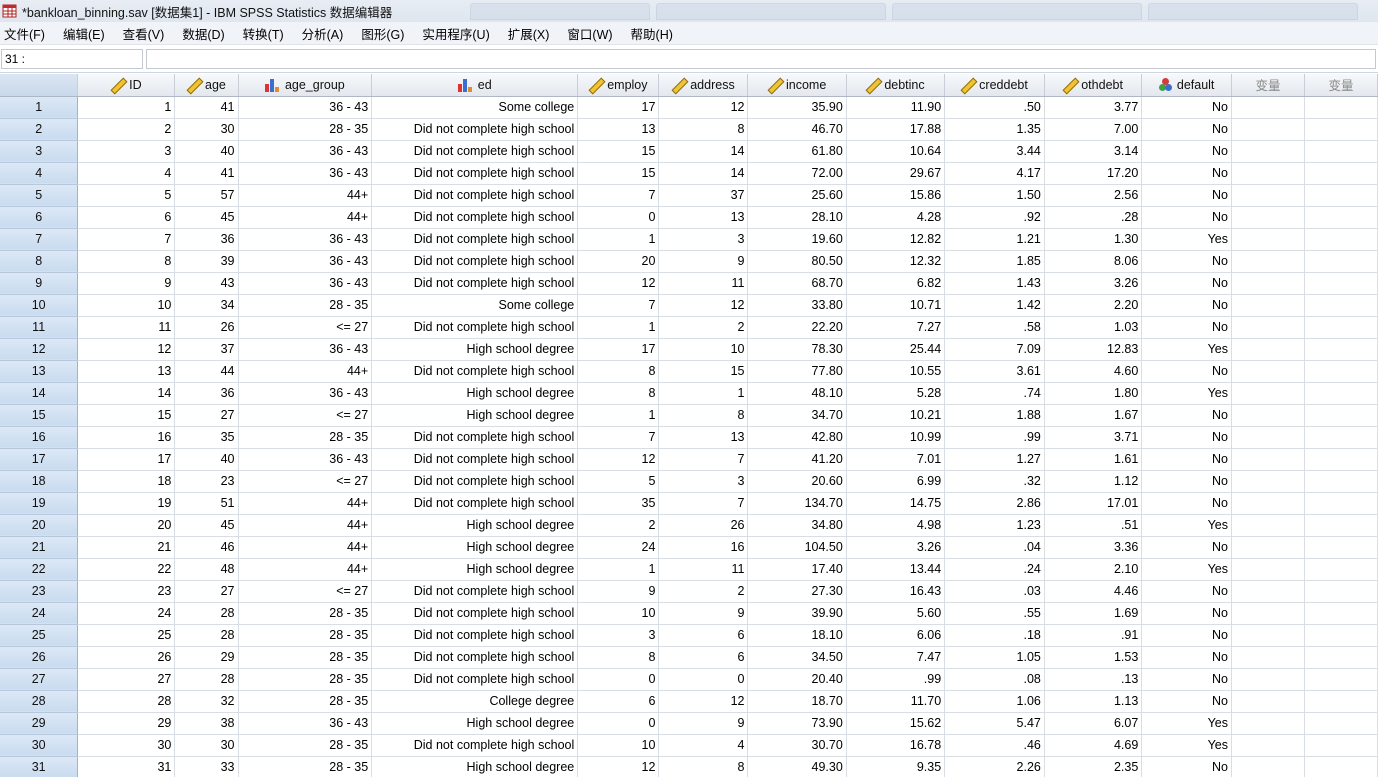 Image resolution: width=1378 pixels, height=777 pixels. Describe the element at coordinates (305, 723) in the screenshot. I see `data-cell-age-group: 36 - 43` at that location.